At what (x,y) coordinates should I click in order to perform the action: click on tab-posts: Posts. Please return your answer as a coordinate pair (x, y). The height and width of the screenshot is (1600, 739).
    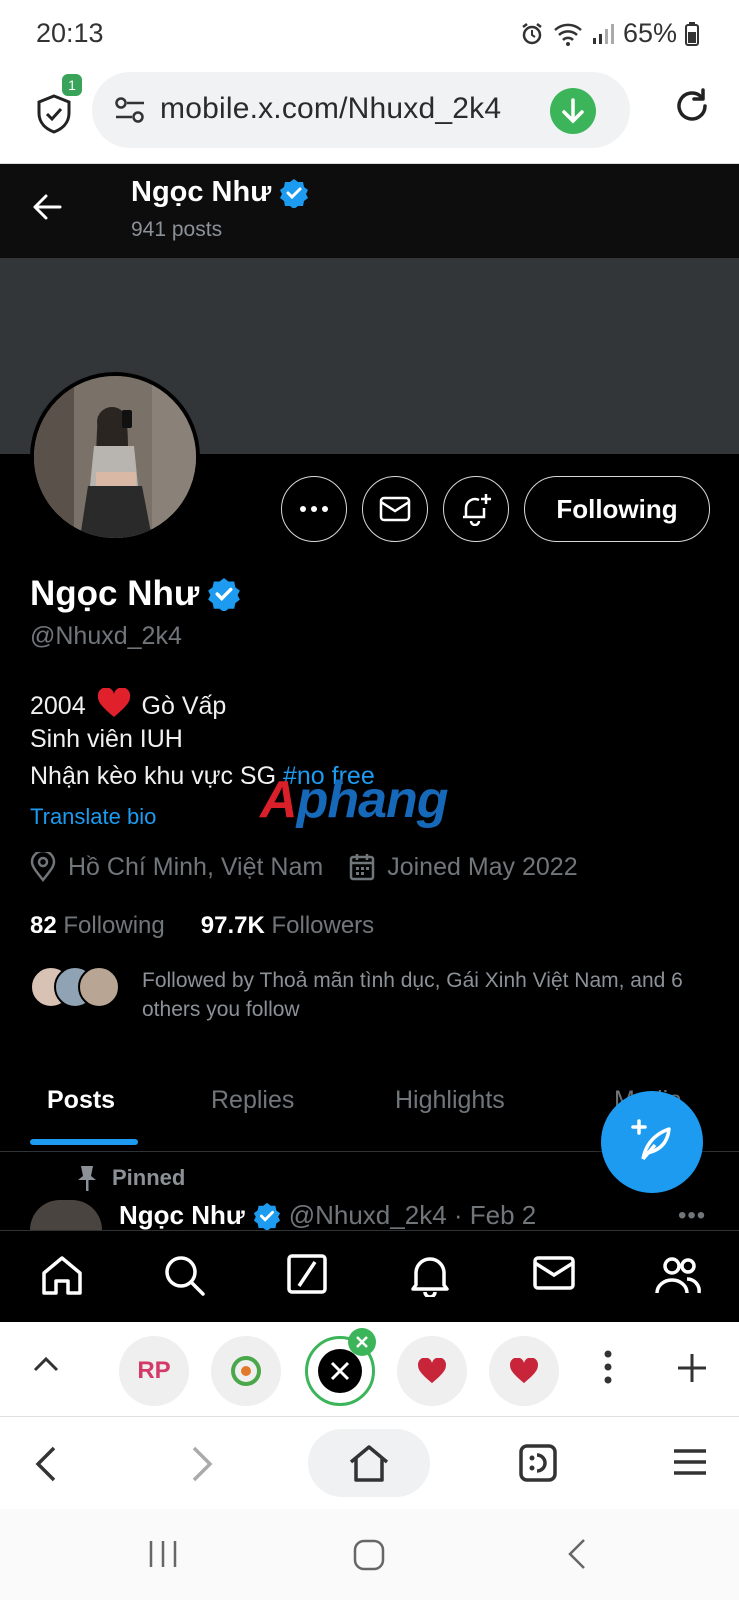
    Looking at the image, I should click on (81, 1100).